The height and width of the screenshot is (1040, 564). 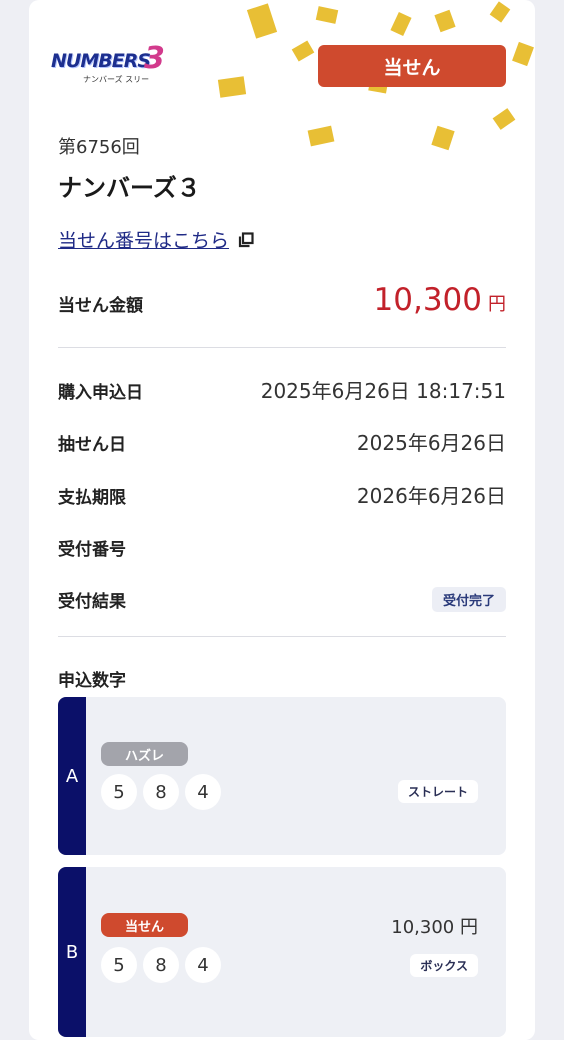 What do you see at coordinates (92, 550) in the screenshot?
I see `receipt-number-label: 受付番号` at bounding box center [92, 550].